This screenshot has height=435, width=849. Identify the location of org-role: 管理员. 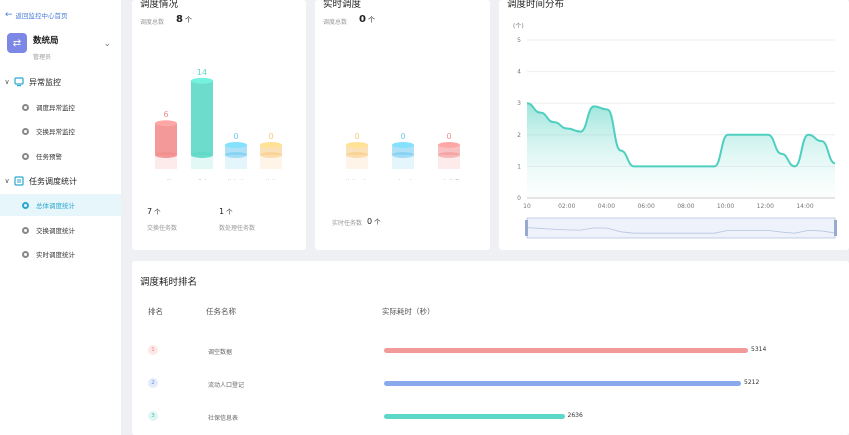
(42, 57).